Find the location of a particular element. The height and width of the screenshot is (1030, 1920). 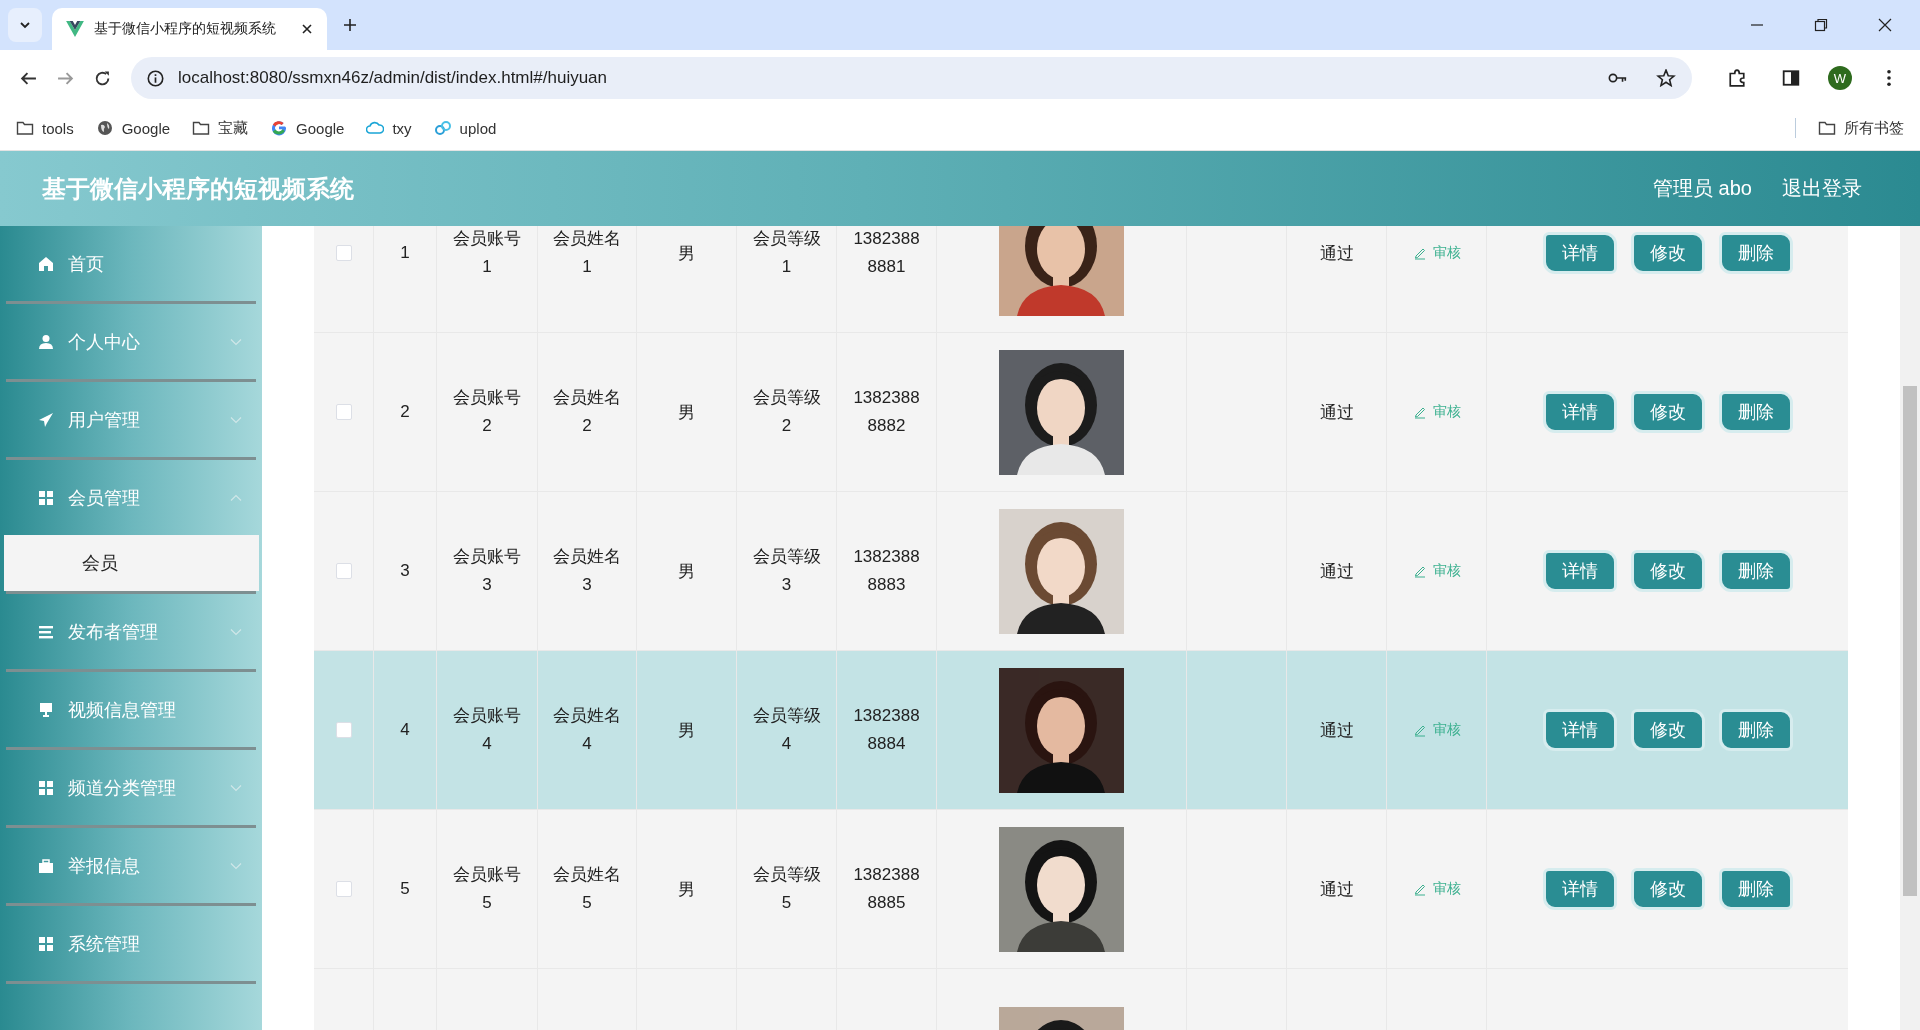

google-g-icon is located at coordinates (279, 128).